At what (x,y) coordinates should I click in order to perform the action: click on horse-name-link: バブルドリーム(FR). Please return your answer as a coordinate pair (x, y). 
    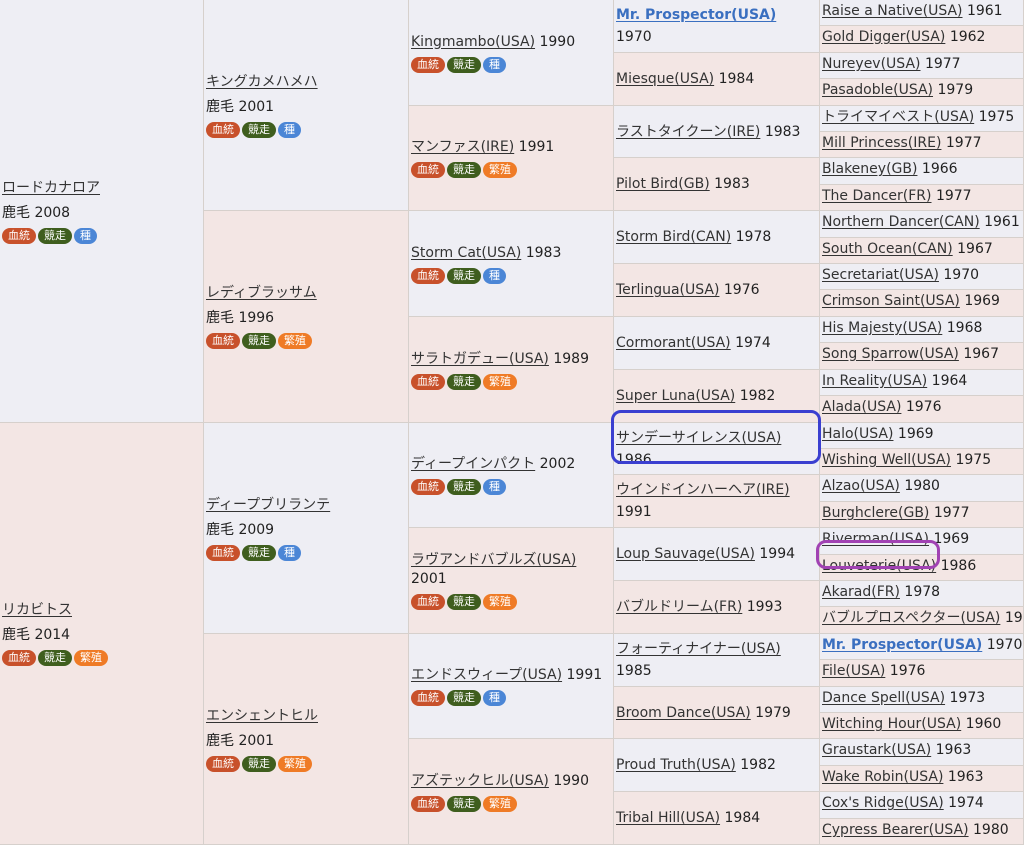
    Looking at the image, I should click on (679, 607).